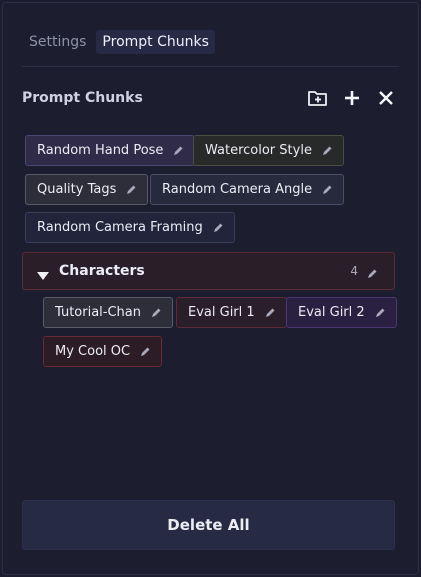 This screenshot has height=577, width=421. I want to click on section-title: Prompt Chunks, so click(82, 98).